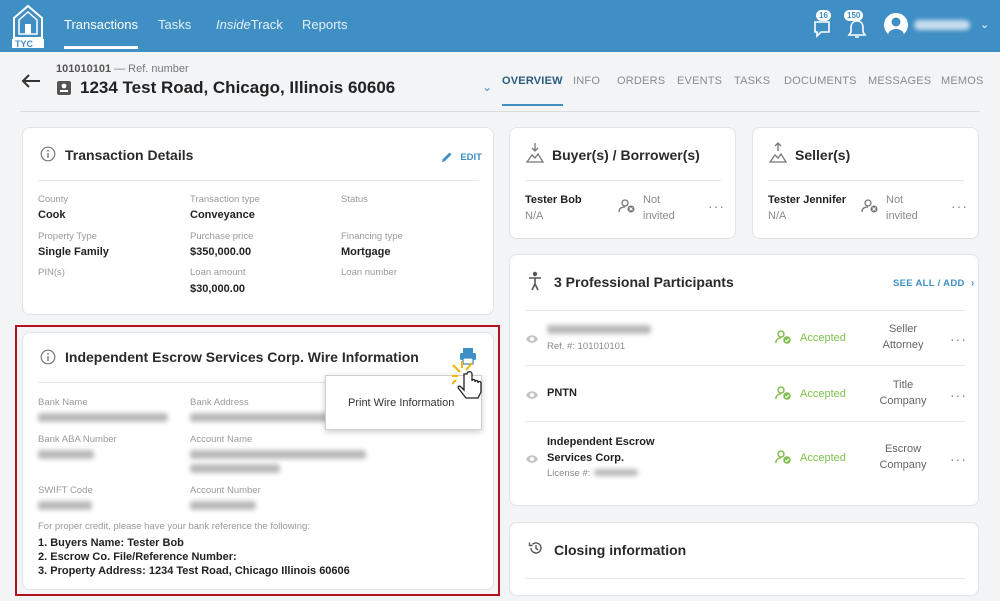 The height and width of the screenshot is (601, 1000). Describe the element at coordinates (151, 69) in the screenshot. I see `ref-suffix: — Ref. number` at that location.